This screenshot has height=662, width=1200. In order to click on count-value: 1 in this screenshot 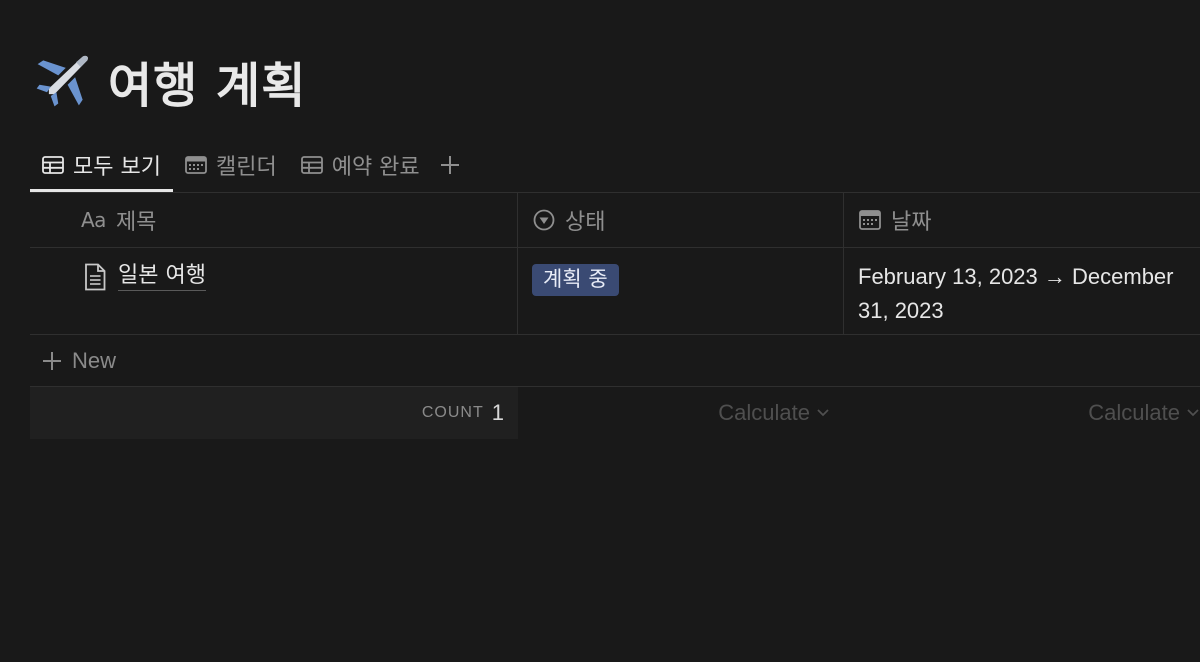, I will do `click(497, 412)`.